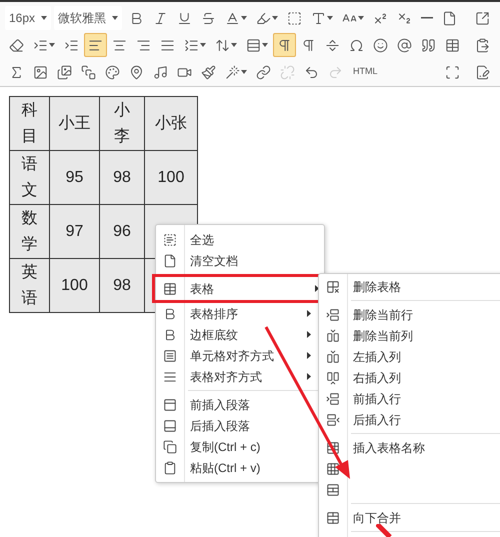  I want to click on highlight-icon, so click(264, 18).